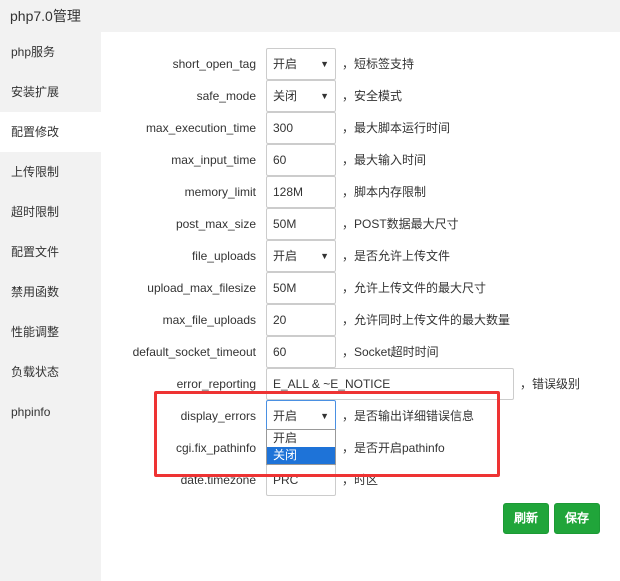  I want to click on sidebar-item-disabled-functions: 禁用函数, so click(50, 292).